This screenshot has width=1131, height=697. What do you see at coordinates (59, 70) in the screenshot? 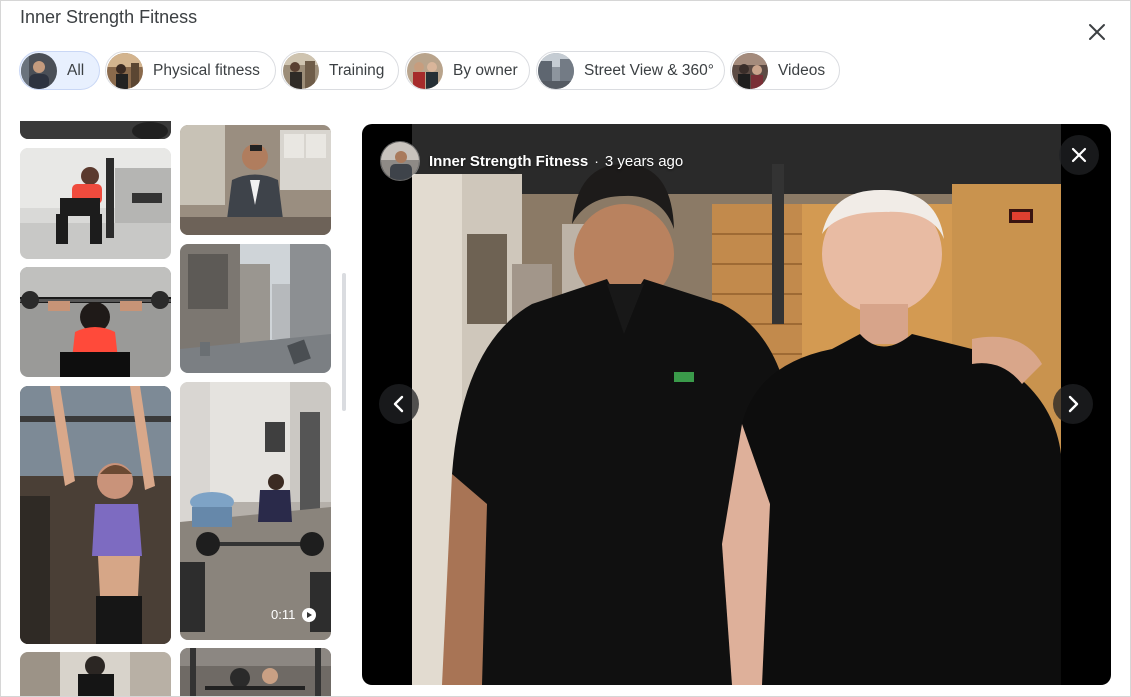
I see `chip-all: All` at bounding box center [59, 70].